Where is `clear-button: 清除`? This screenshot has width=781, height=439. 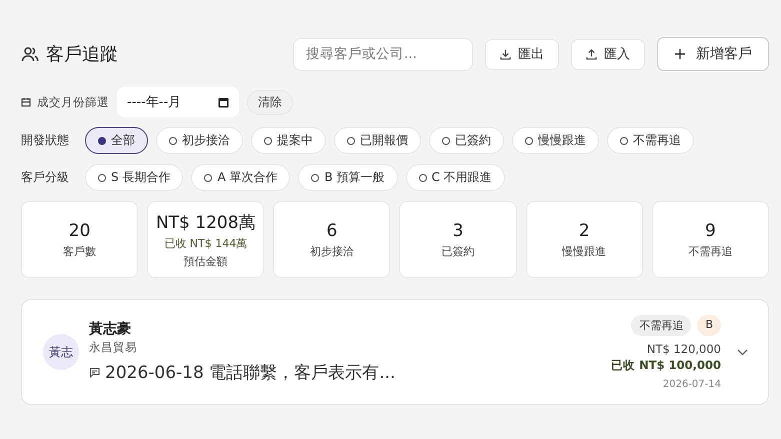
clear-button: 清除 is located at coordinates (270, 102).